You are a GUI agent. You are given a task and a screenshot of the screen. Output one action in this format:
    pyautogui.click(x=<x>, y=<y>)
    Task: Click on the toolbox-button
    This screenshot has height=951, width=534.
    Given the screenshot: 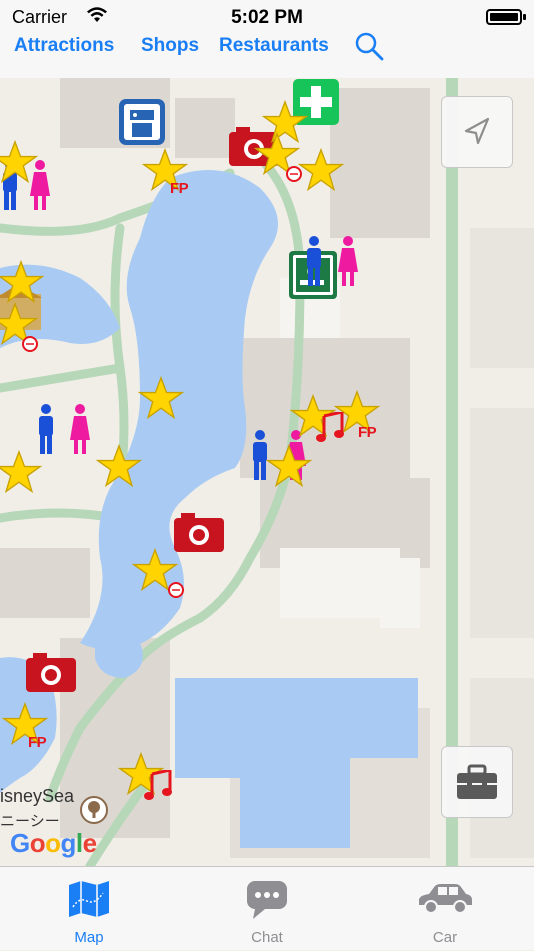 What is the action you would take?
    pyautogui.click(x=477, y=782)
    